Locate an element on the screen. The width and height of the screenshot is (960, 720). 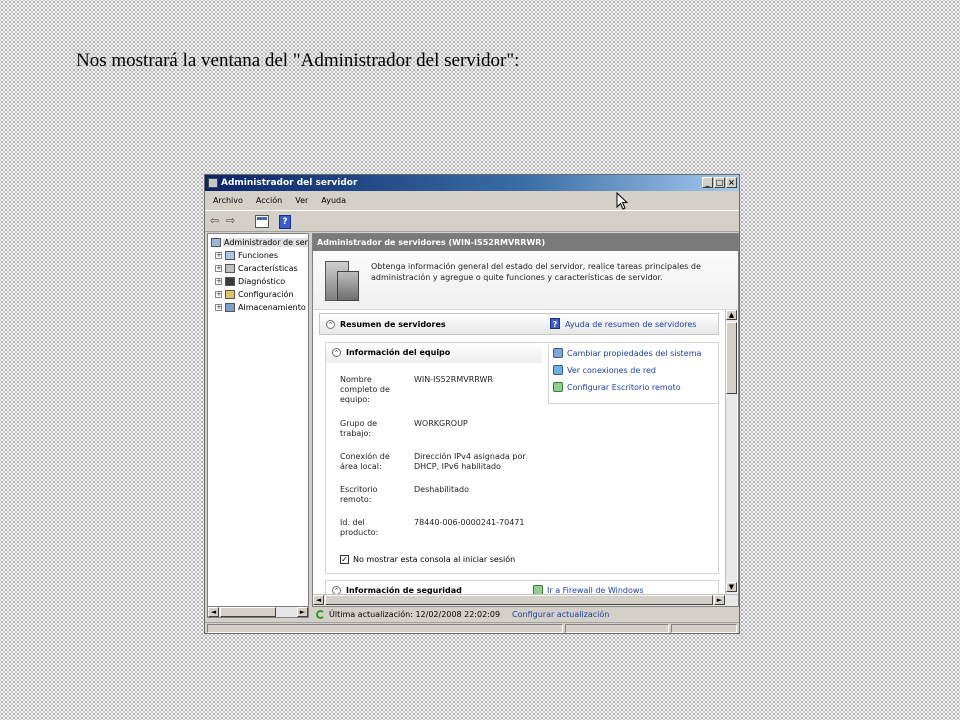
minimize-button: _ is located at coordinates (707, 182).